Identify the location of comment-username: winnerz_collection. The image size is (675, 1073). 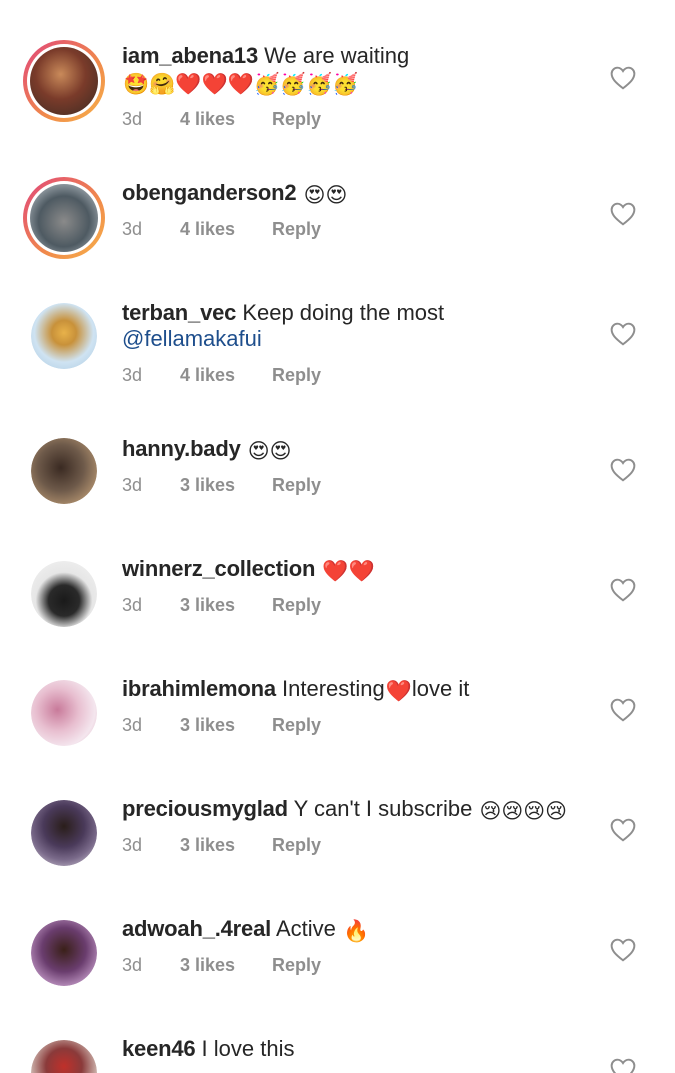
(218, 568).